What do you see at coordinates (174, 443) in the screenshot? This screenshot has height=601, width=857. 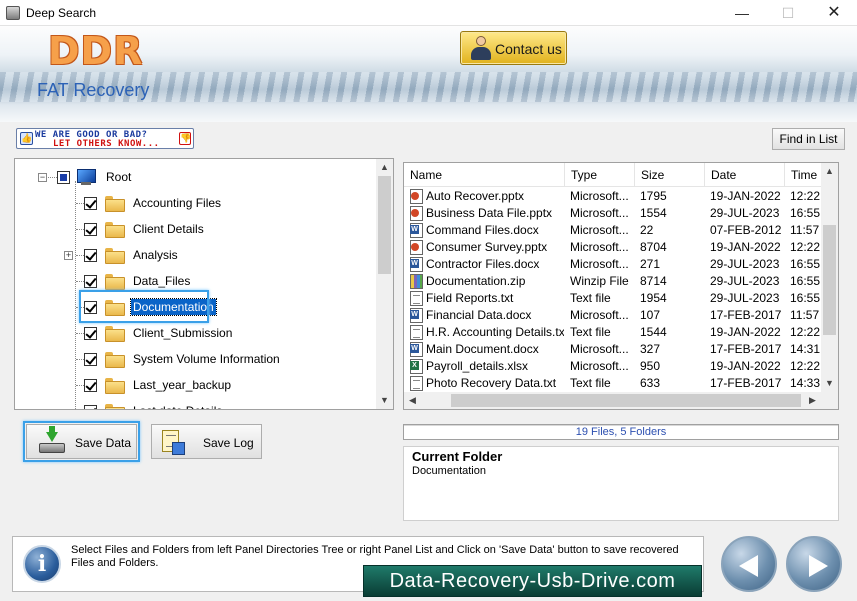 I see `save-log-icon` at bounding box center [174, 443].